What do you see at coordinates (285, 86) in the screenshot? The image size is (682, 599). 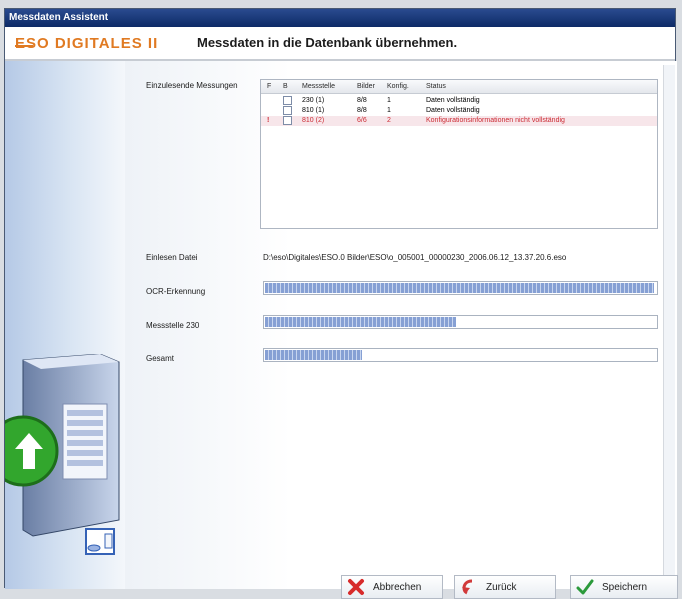 I see `column-b: B` at bounding box center [285, 86].